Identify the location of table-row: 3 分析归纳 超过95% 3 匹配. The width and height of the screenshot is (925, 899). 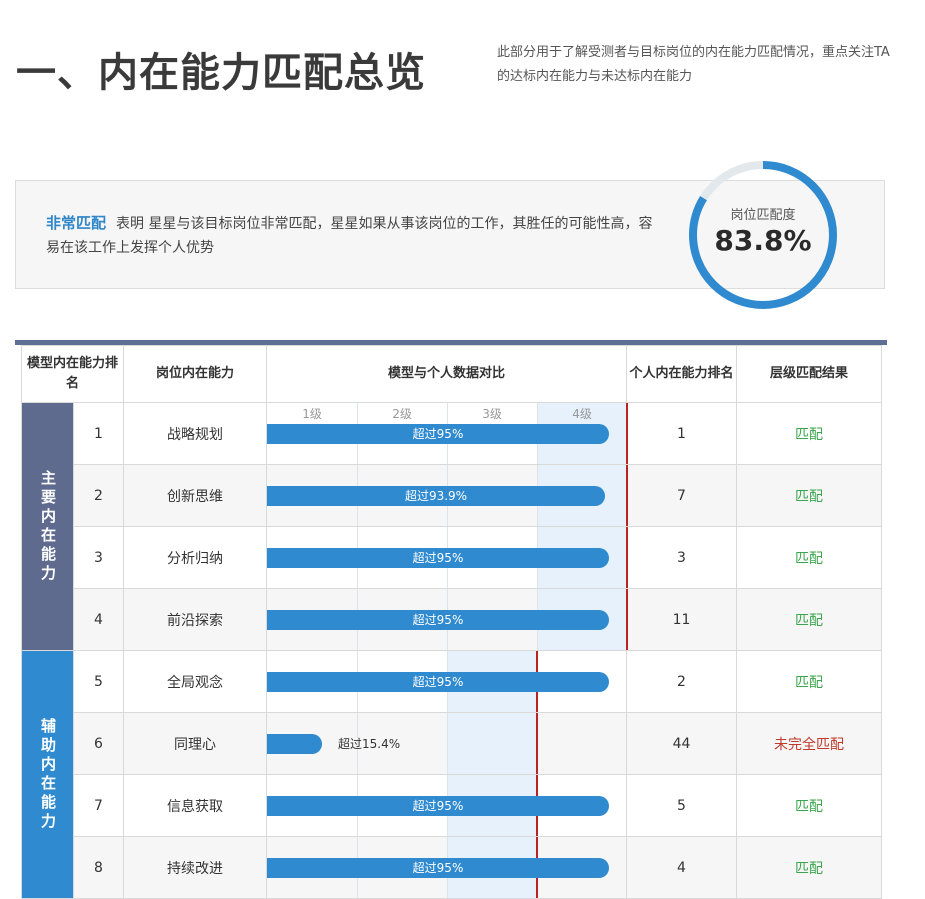
(452, 557).